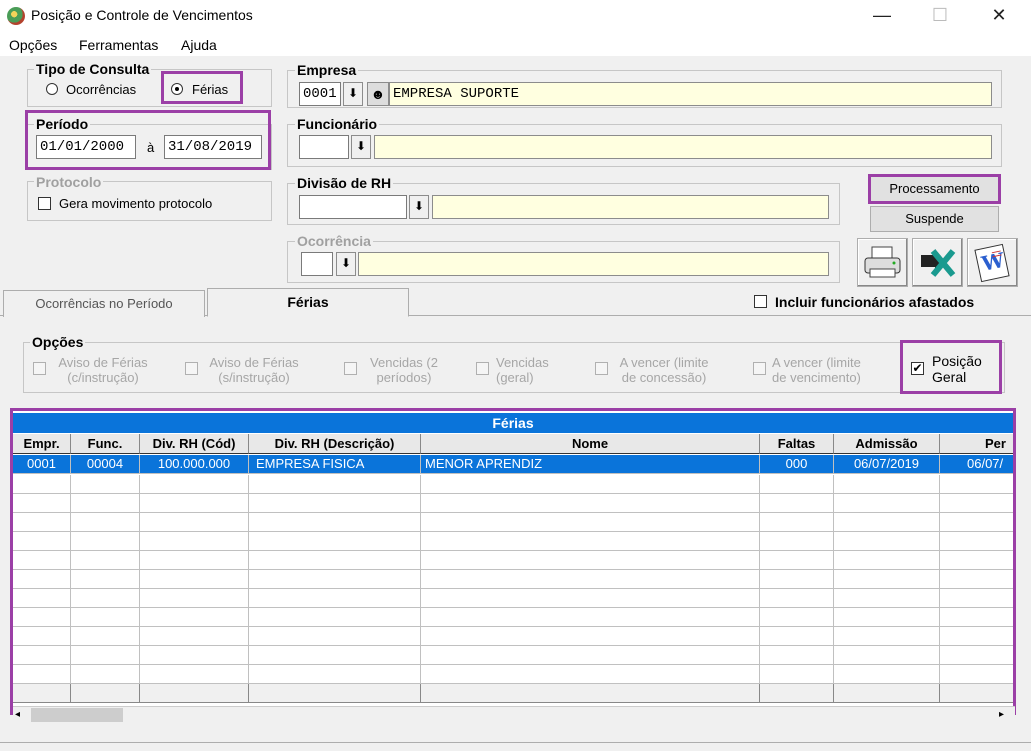 The width and height of the screenshot is (1031, 751). What do you see at coordinates (93, 69) in the screenshot?
I see `tipo-consulta-legend: Tipo de Consulta` at bounding box center [93, 69].